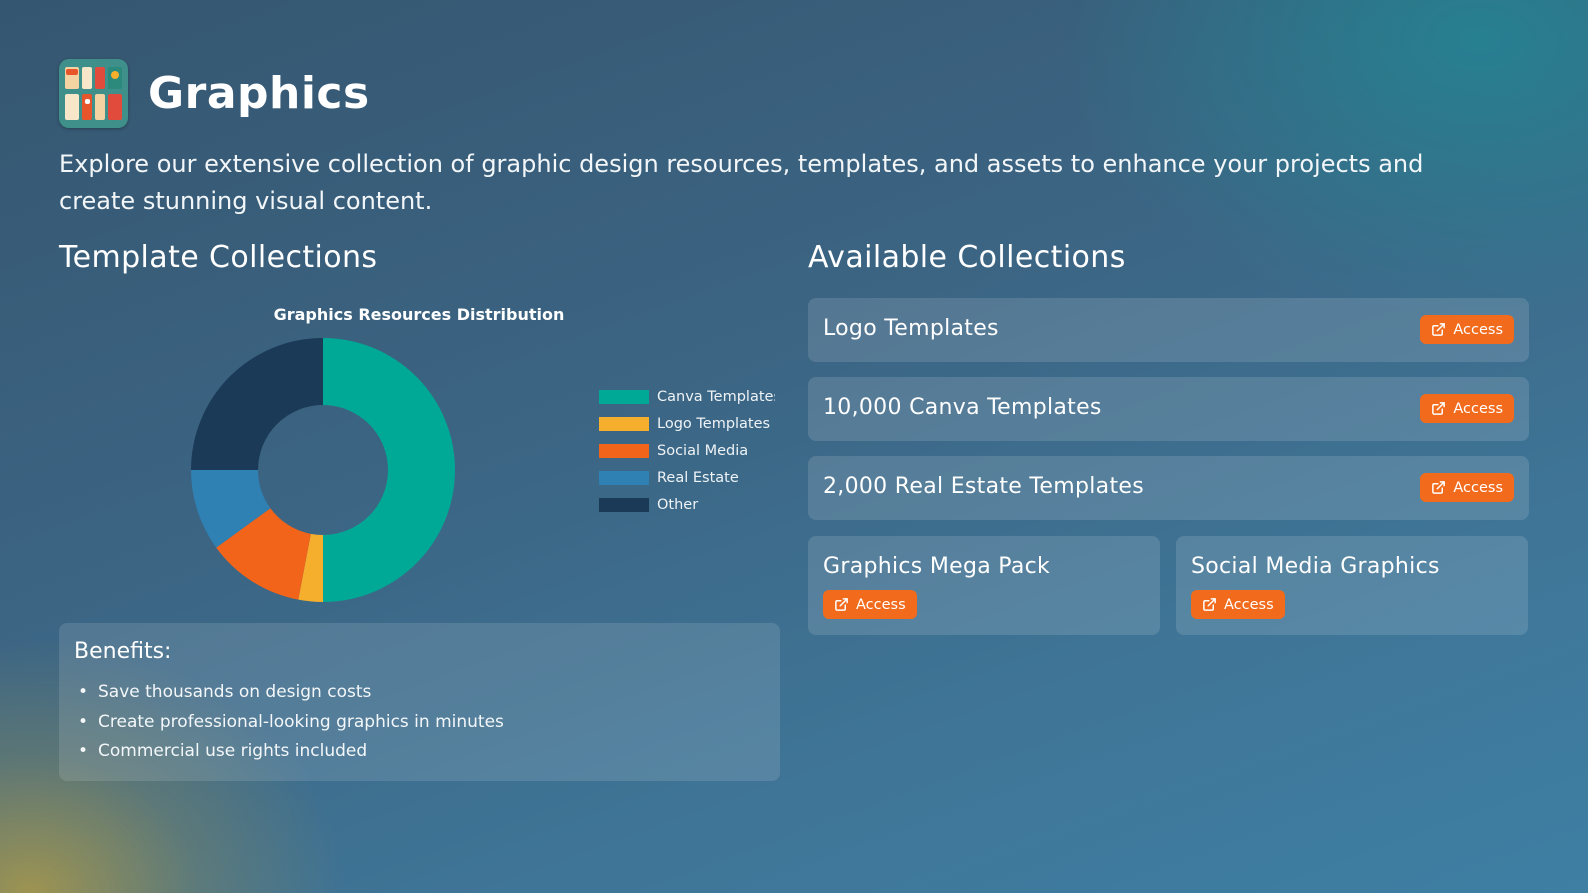 The image size is (1588, 893). I want to click on legend-label: Logo Templates, so click(714, 423).